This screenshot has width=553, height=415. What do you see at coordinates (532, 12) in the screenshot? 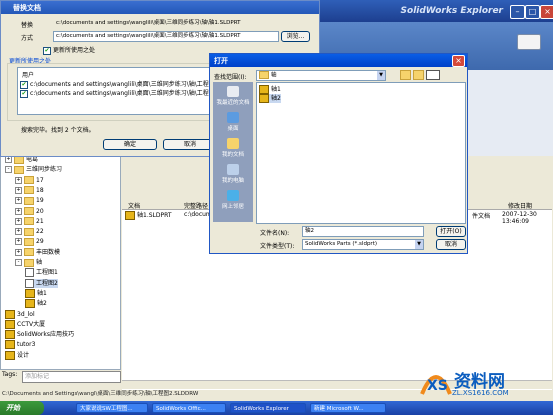
I see `maximize-icon: □` at bounding box center [532, 12].